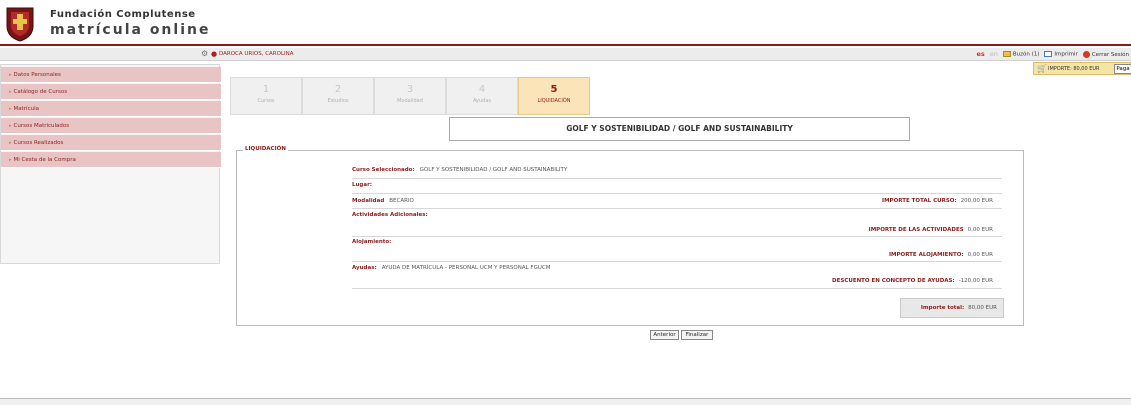 This screenshot has height=405, width=1131. I want to click on descuento-value: -120,00 EUR, so click(975, 281).